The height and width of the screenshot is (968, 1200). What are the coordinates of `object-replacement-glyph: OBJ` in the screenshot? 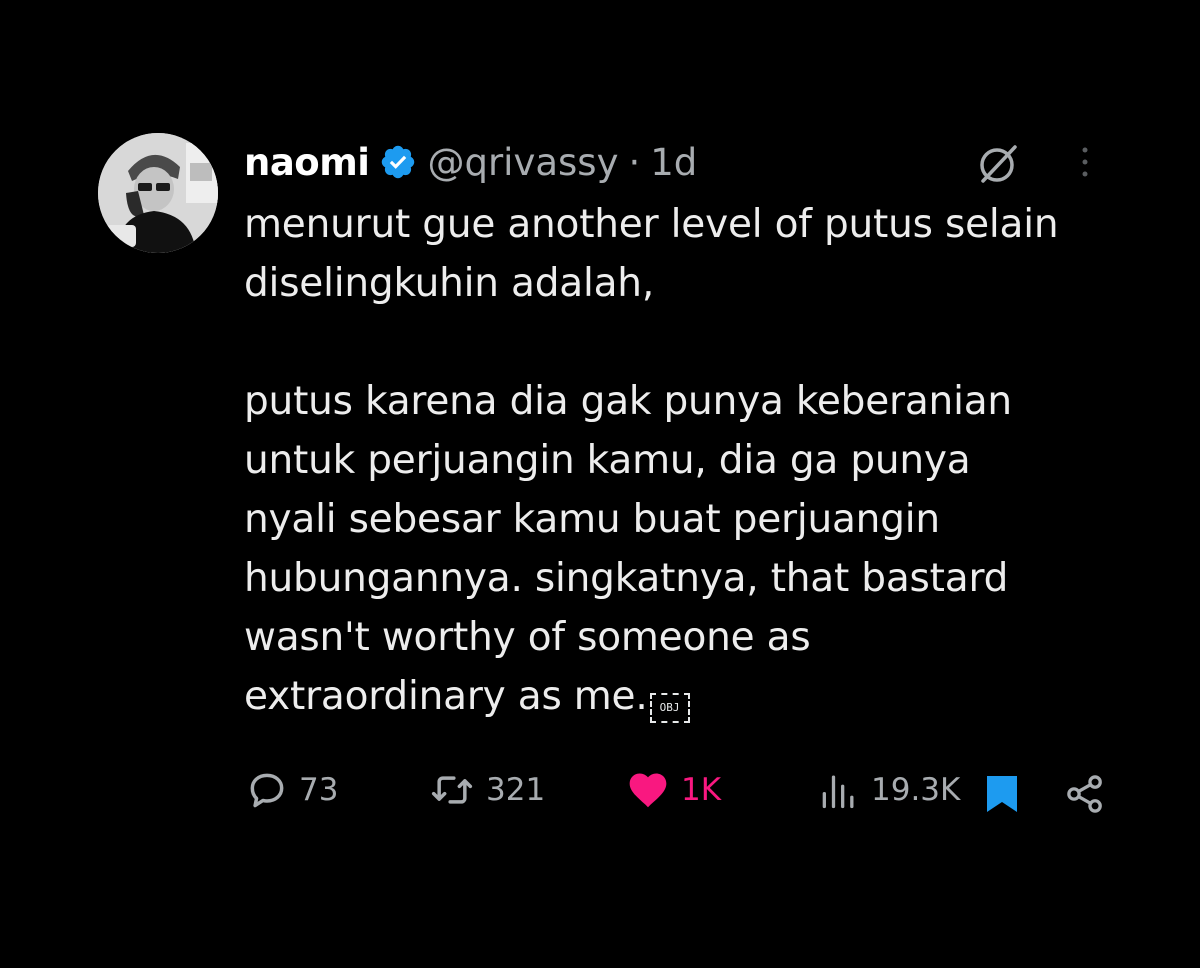 It's located at (669, 708).